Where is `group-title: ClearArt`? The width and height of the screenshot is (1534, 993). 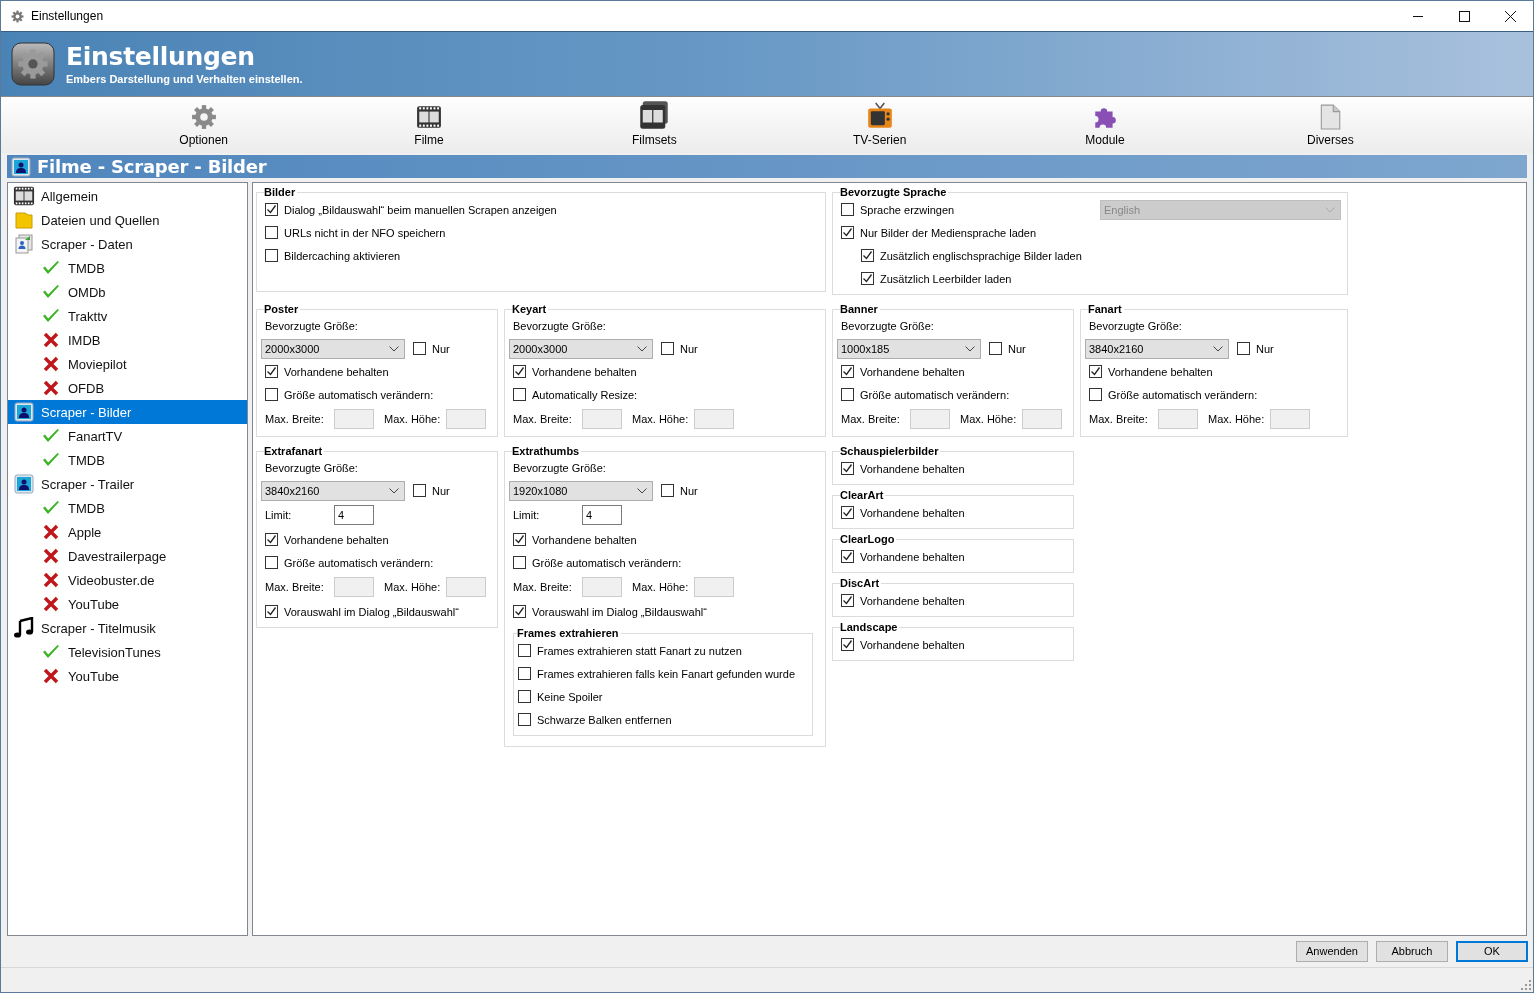
group-title: ClearArt is located at coordinates (862, 495).